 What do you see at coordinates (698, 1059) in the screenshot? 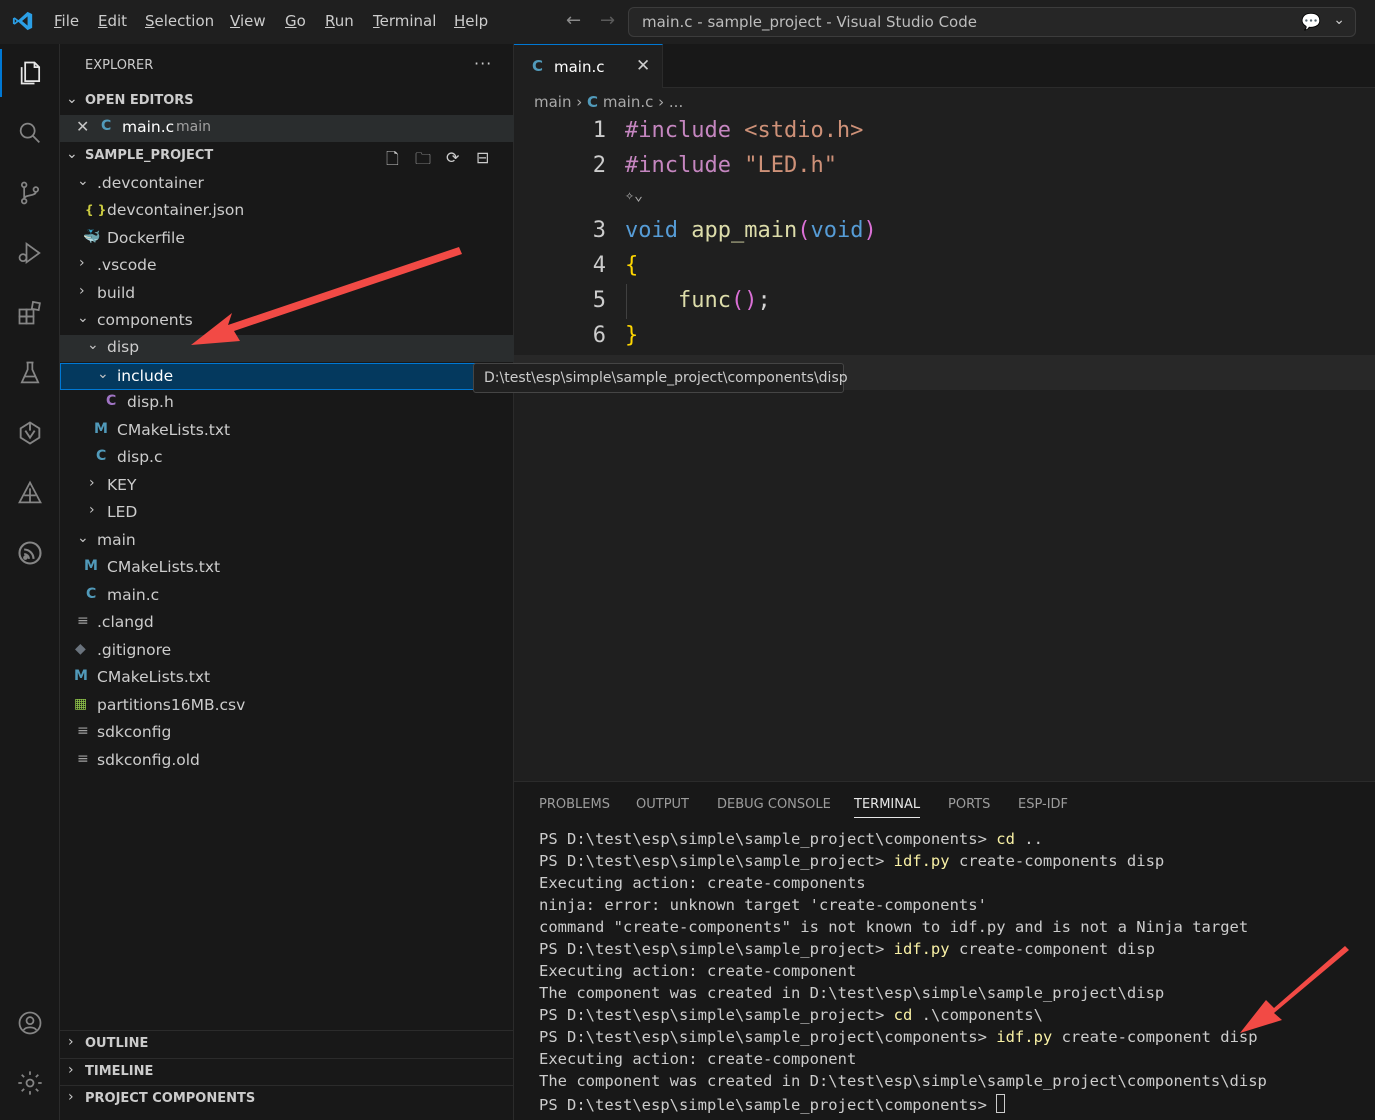
I see `terminal-line: Executing action: create-component` at bounding box center [698, 1059].